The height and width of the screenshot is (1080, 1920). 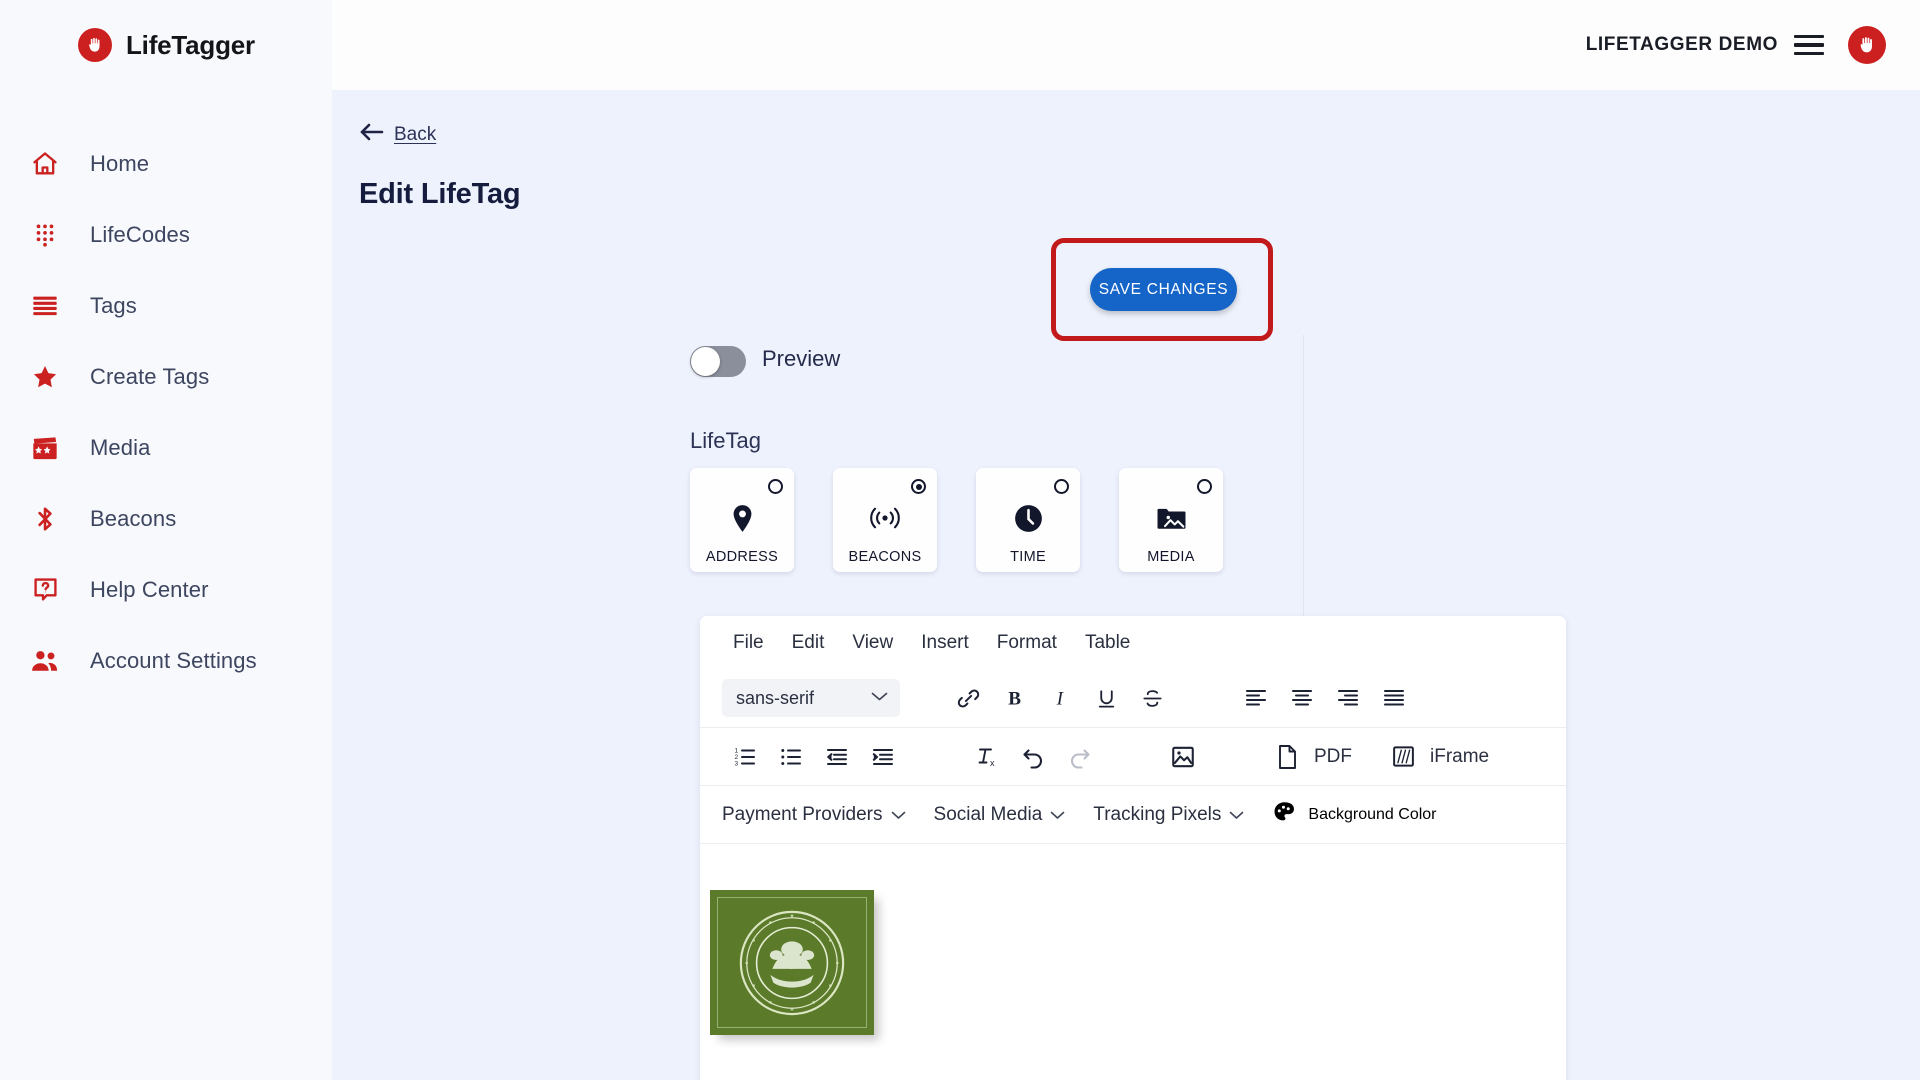 I want to click on menu-edit: Edit, so click(x=808, y=643).